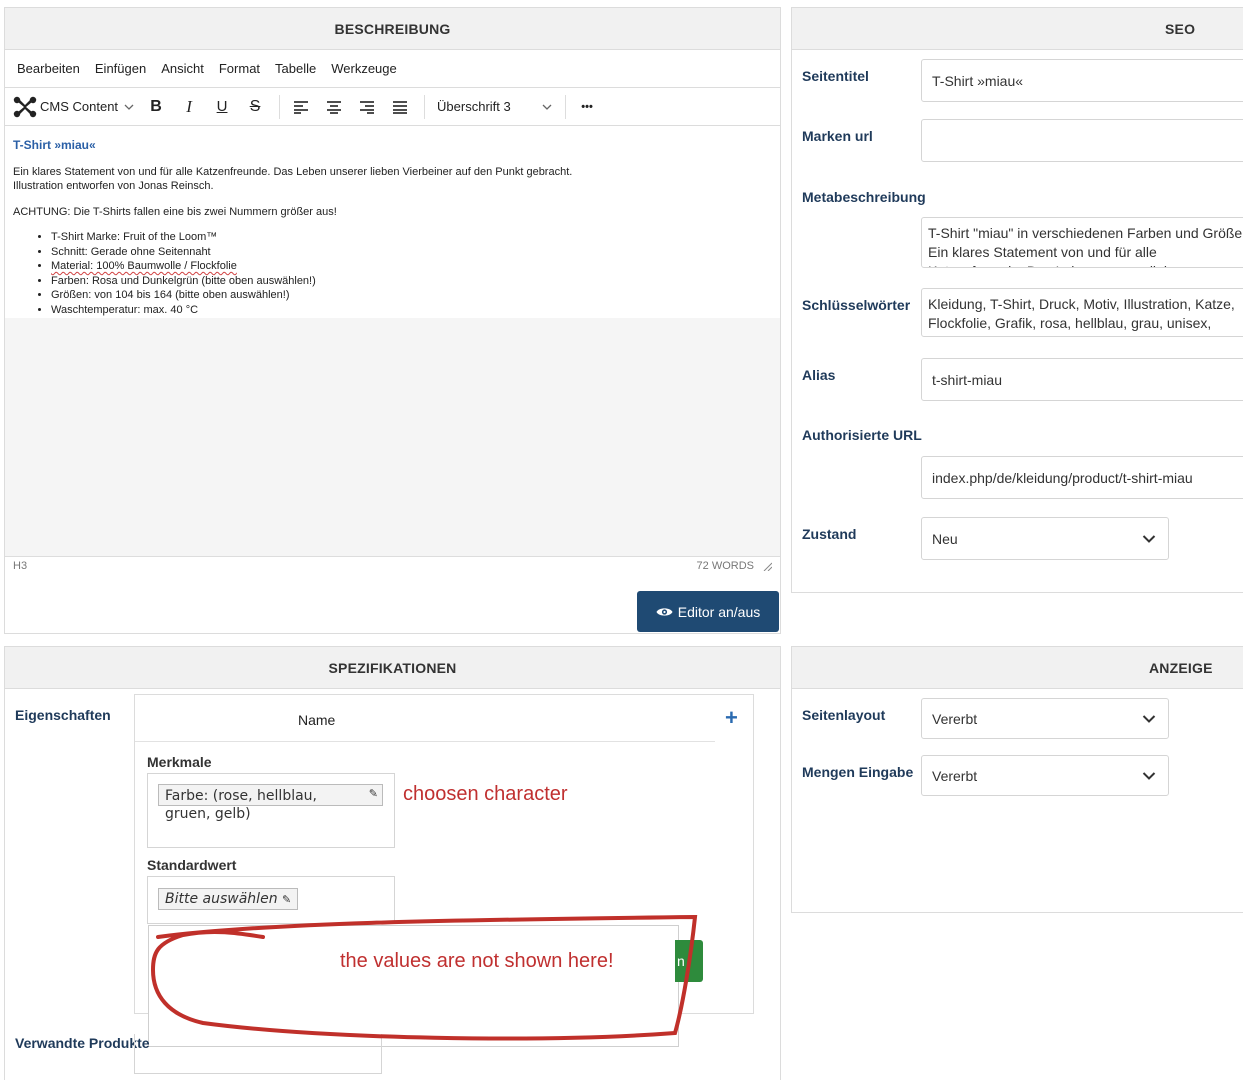 The width and height of the screenshot is (1243, 1080). What do you see at coordinates (179, 762) in the screenshot?
I see `merkmale-label: Merkmale` at bounding box center [179, 762].